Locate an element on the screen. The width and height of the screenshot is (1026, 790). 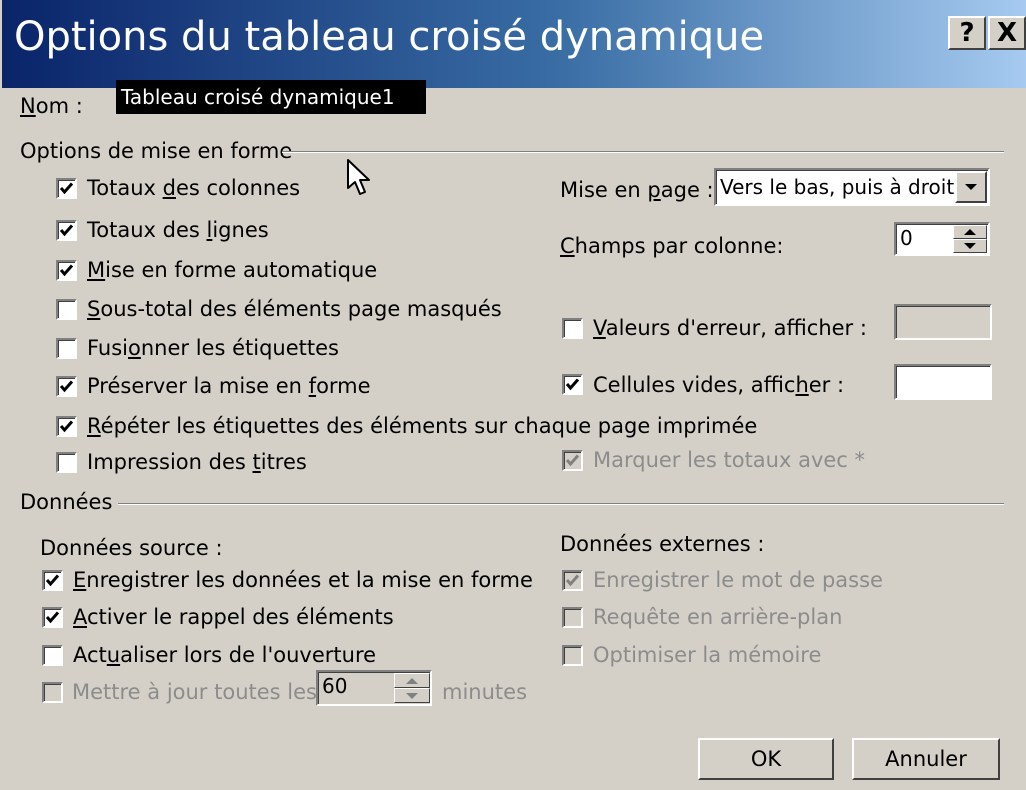
refresh-minutes-spinner is located at coordinates (412, 688).